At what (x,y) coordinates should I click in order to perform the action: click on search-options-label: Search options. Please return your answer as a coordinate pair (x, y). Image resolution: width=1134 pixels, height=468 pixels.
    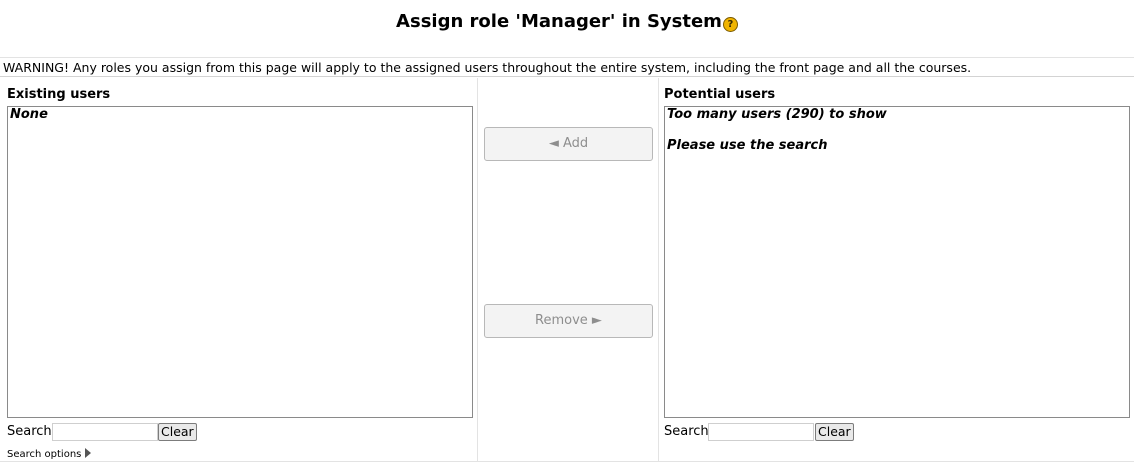
    Looking at the image, I should click on (44, 454).